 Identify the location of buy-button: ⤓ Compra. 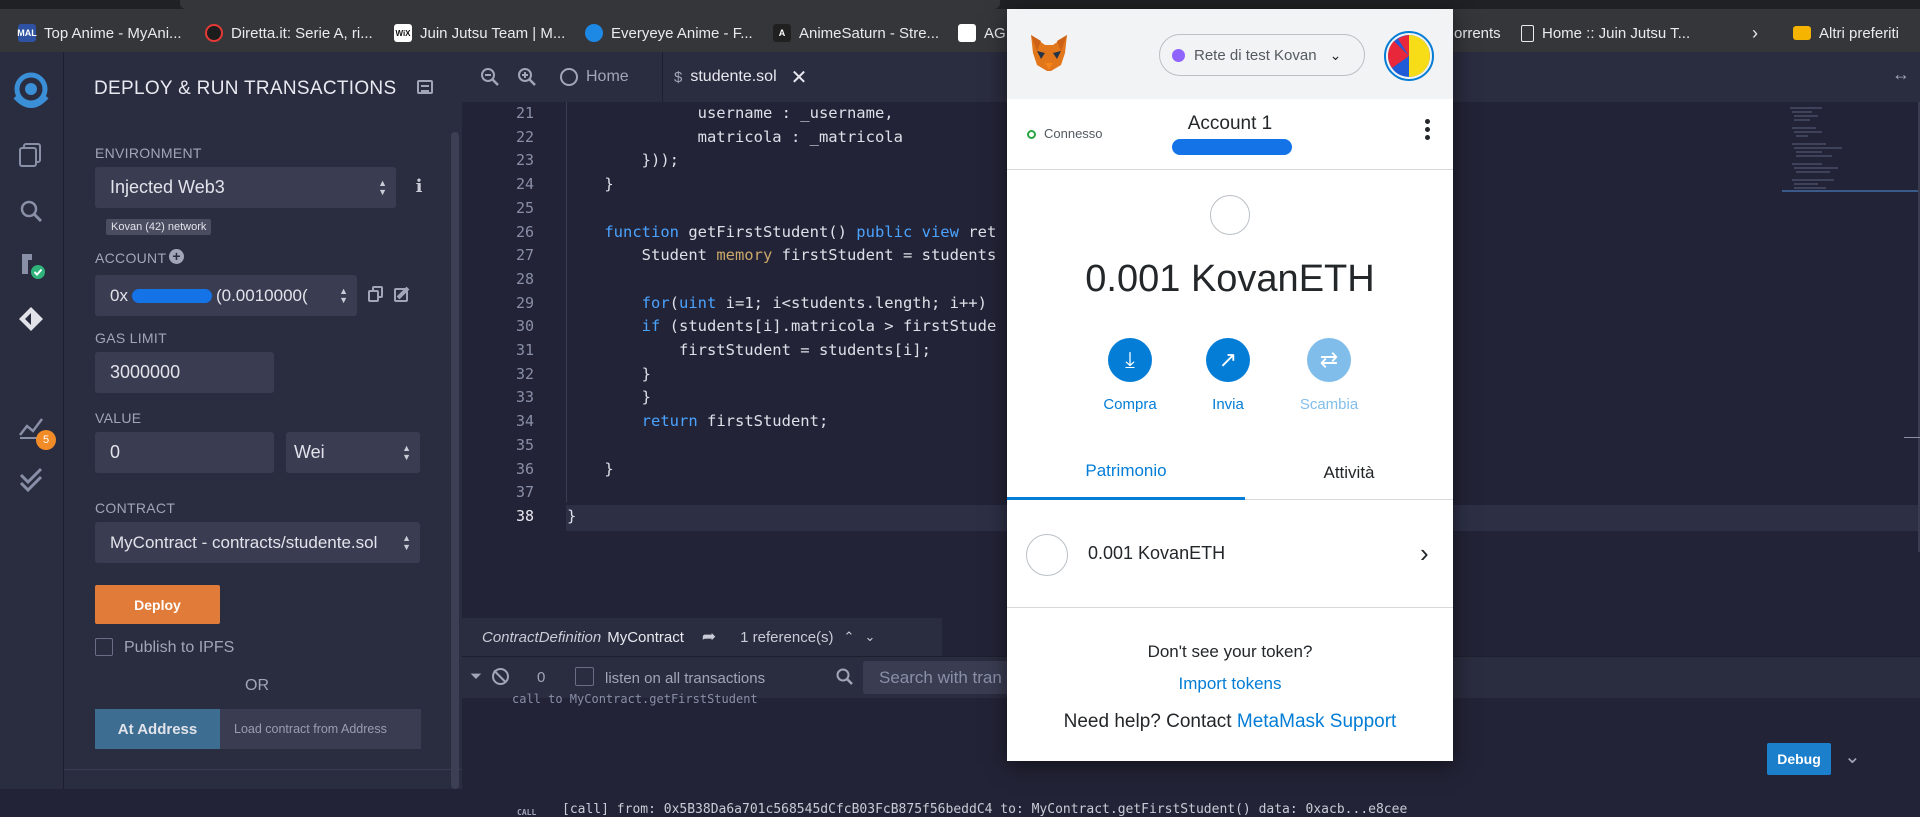
(1130, 375).